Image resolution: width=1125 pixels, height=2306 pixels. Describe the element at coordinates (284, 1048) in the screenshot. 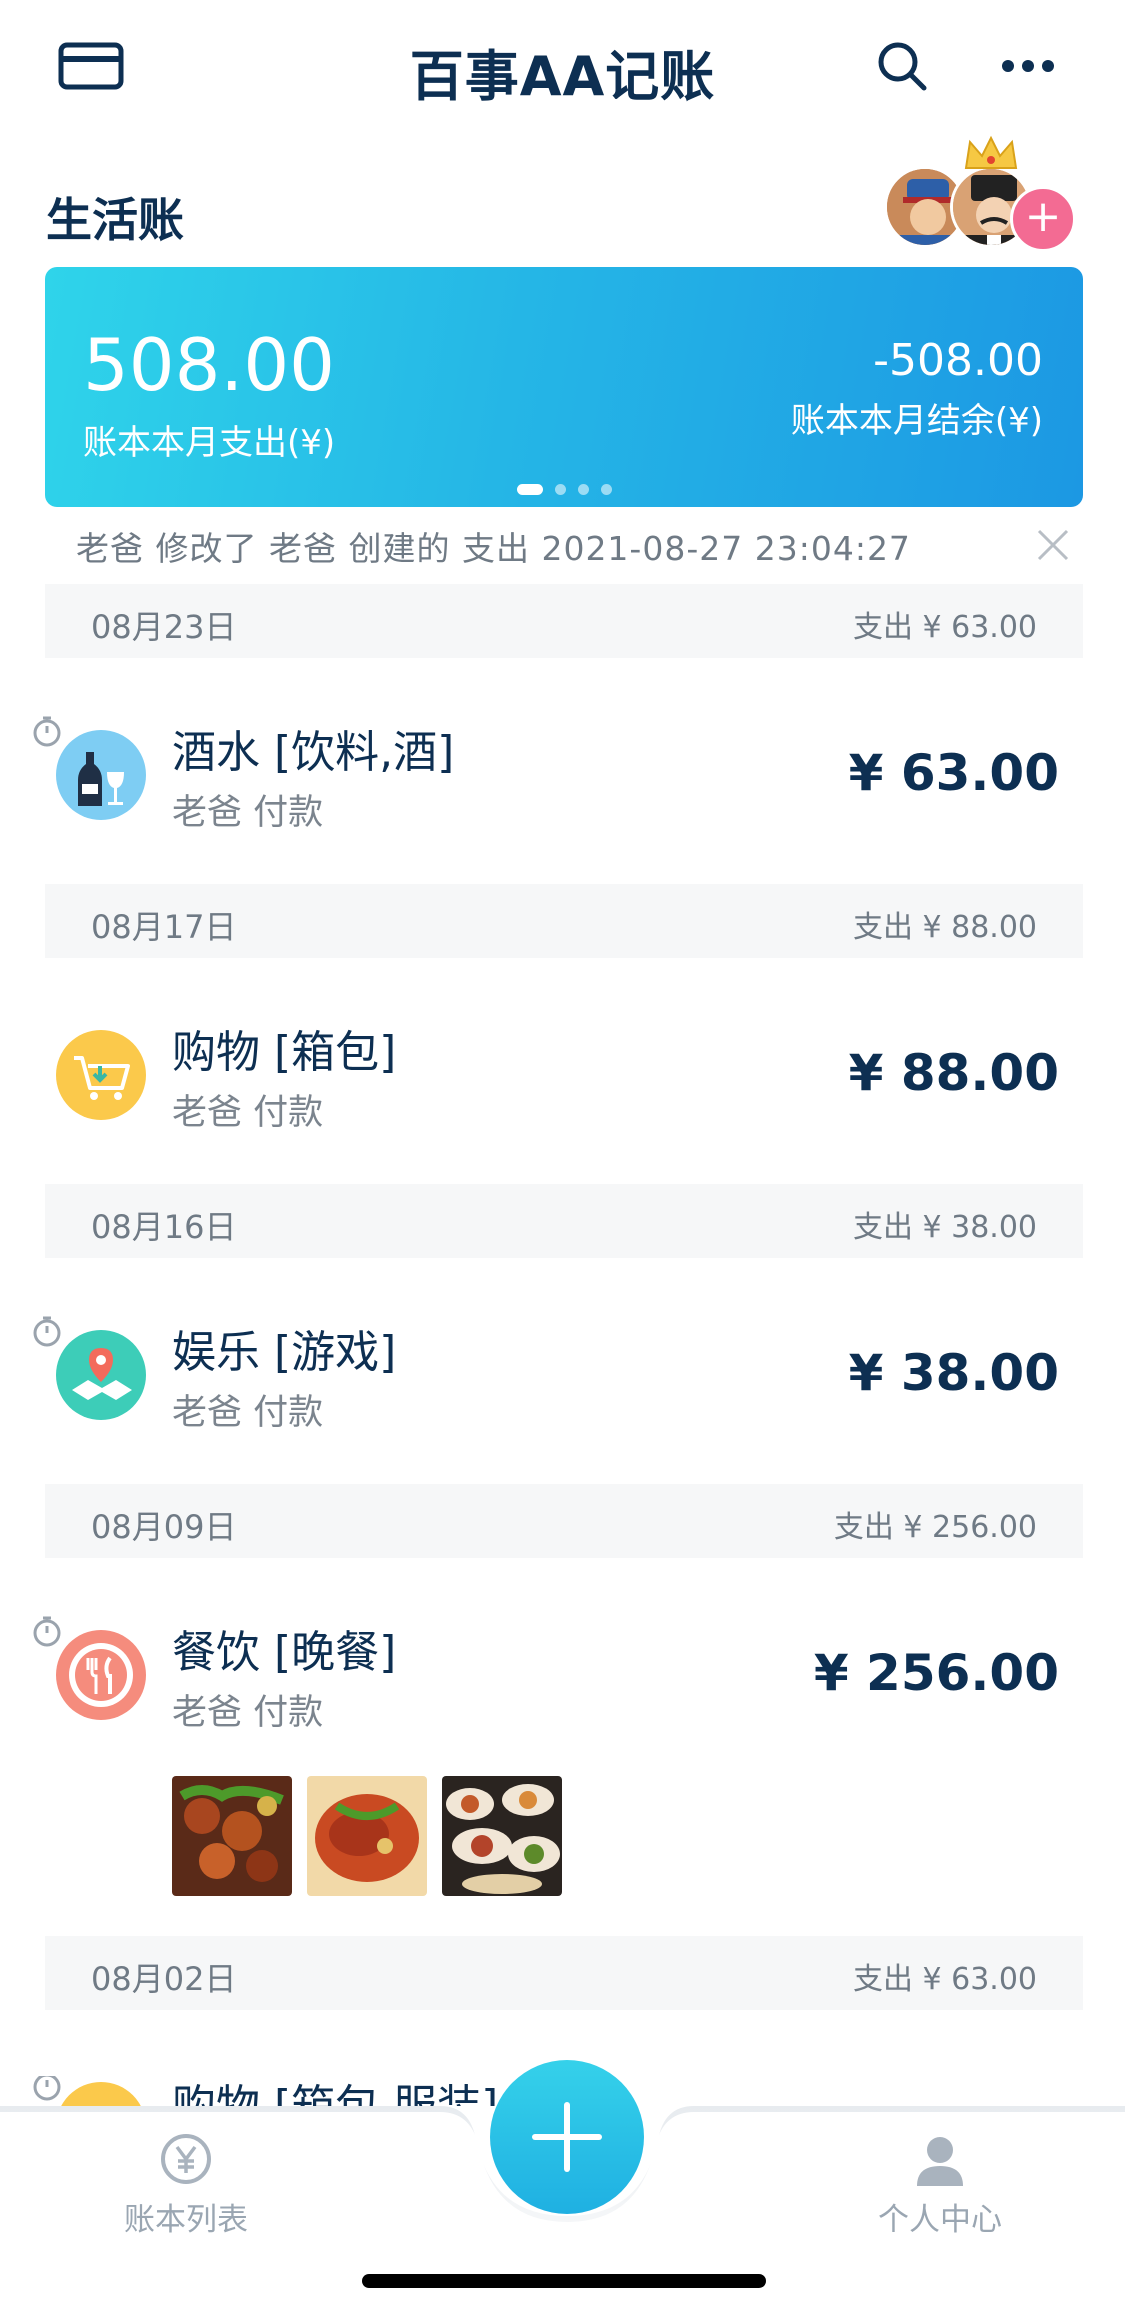

I see `record-title: 购物 [箱包]` at that location.